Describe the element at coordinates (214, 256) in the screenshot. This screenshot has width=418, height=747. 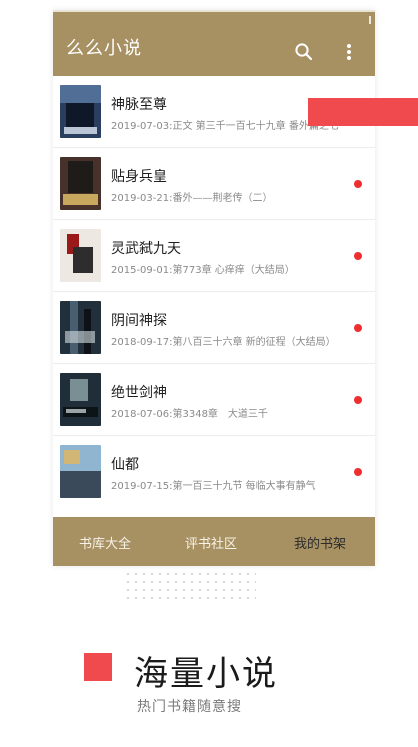
I see `book-row: 灵武弑九天 2015-09-01:第773章 心痒痒（大结局）` at that location.